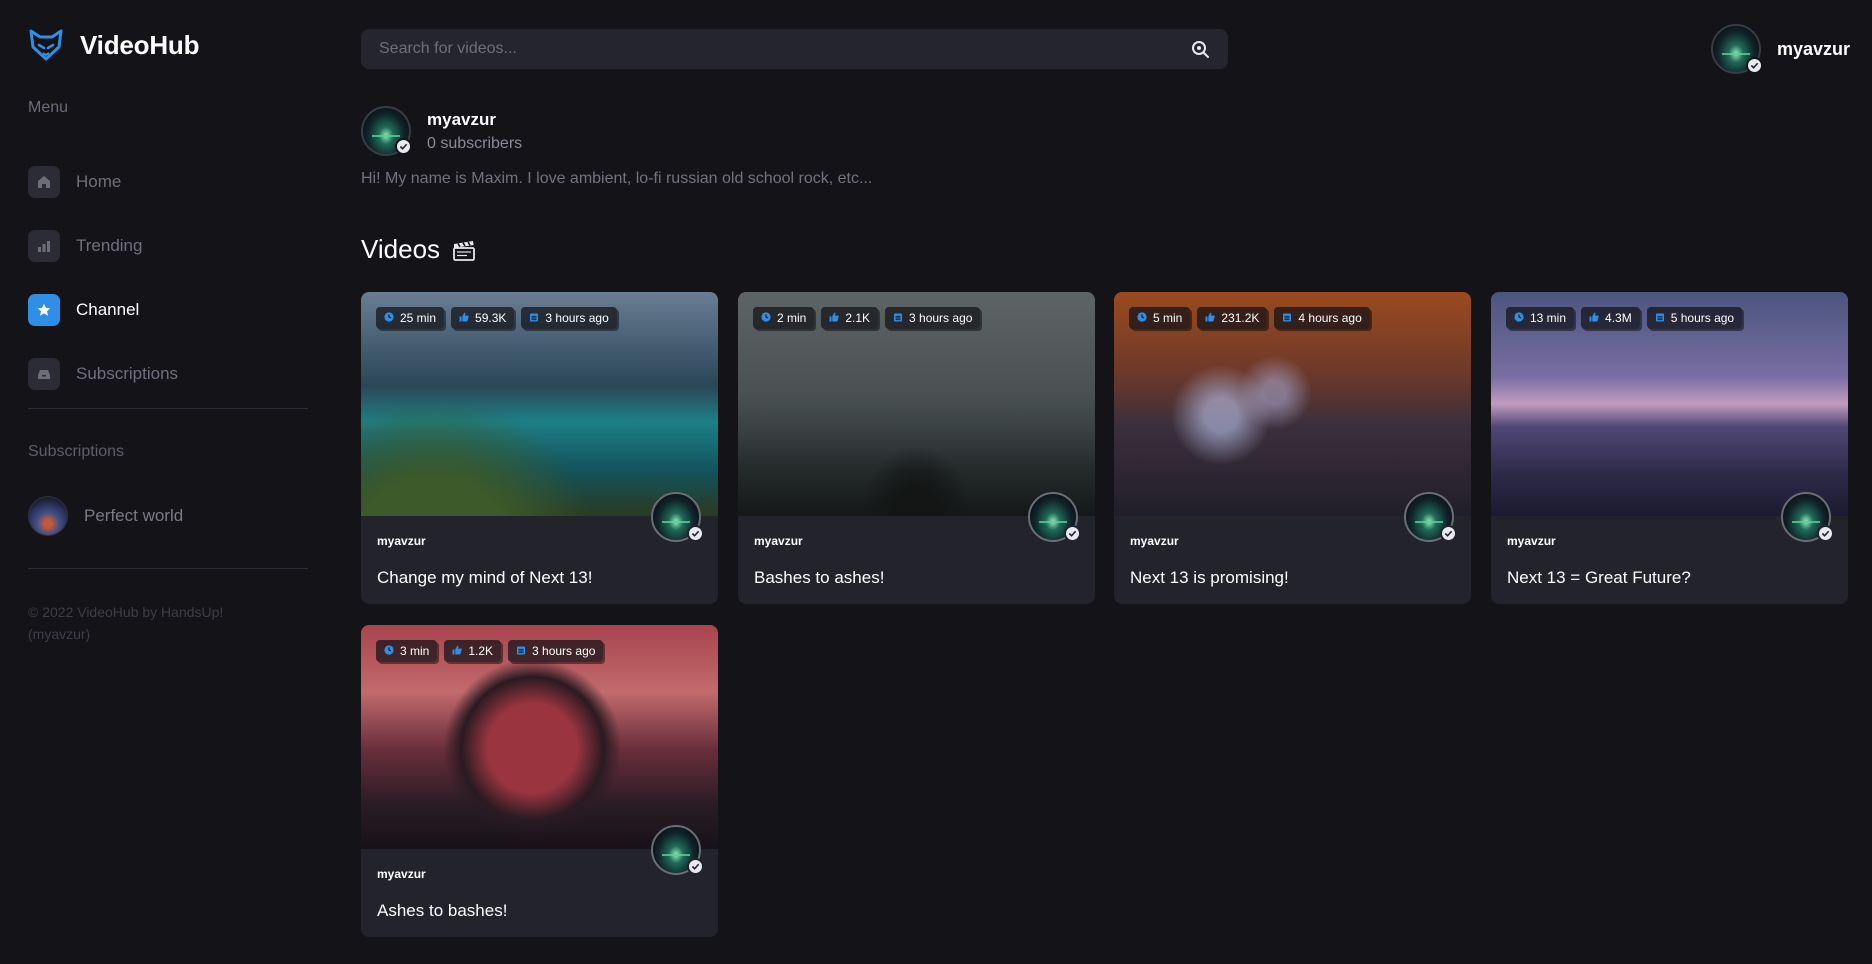 The height and width of the screenshot is (964, 1872). What do you see at coordinates (441, 131) in the screenshot?
I see `channel-header: myavzur 0 subscribers` at bounding box center [441, 131].